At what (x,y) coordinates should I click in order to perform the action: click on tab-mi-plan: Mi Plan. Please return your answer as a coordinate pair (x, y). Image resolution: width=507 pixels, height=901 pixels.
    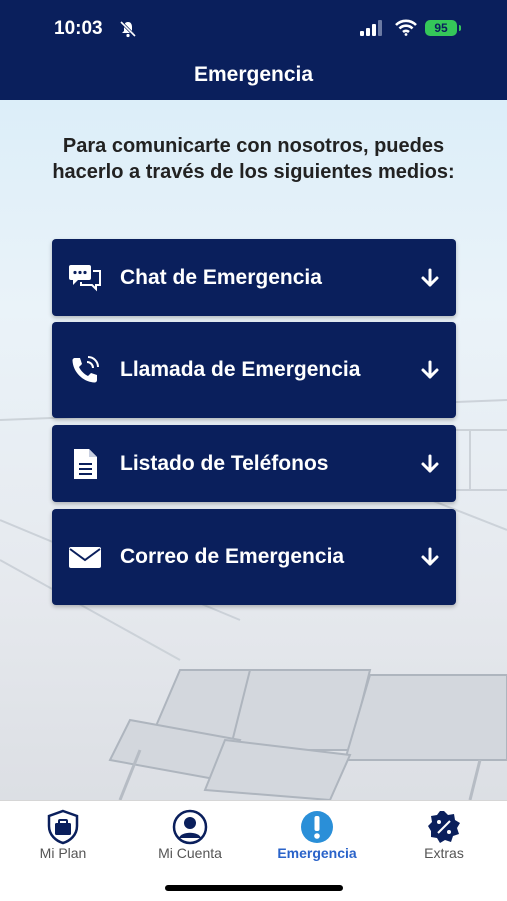
    Looking at the image, I should click on (63, 836).